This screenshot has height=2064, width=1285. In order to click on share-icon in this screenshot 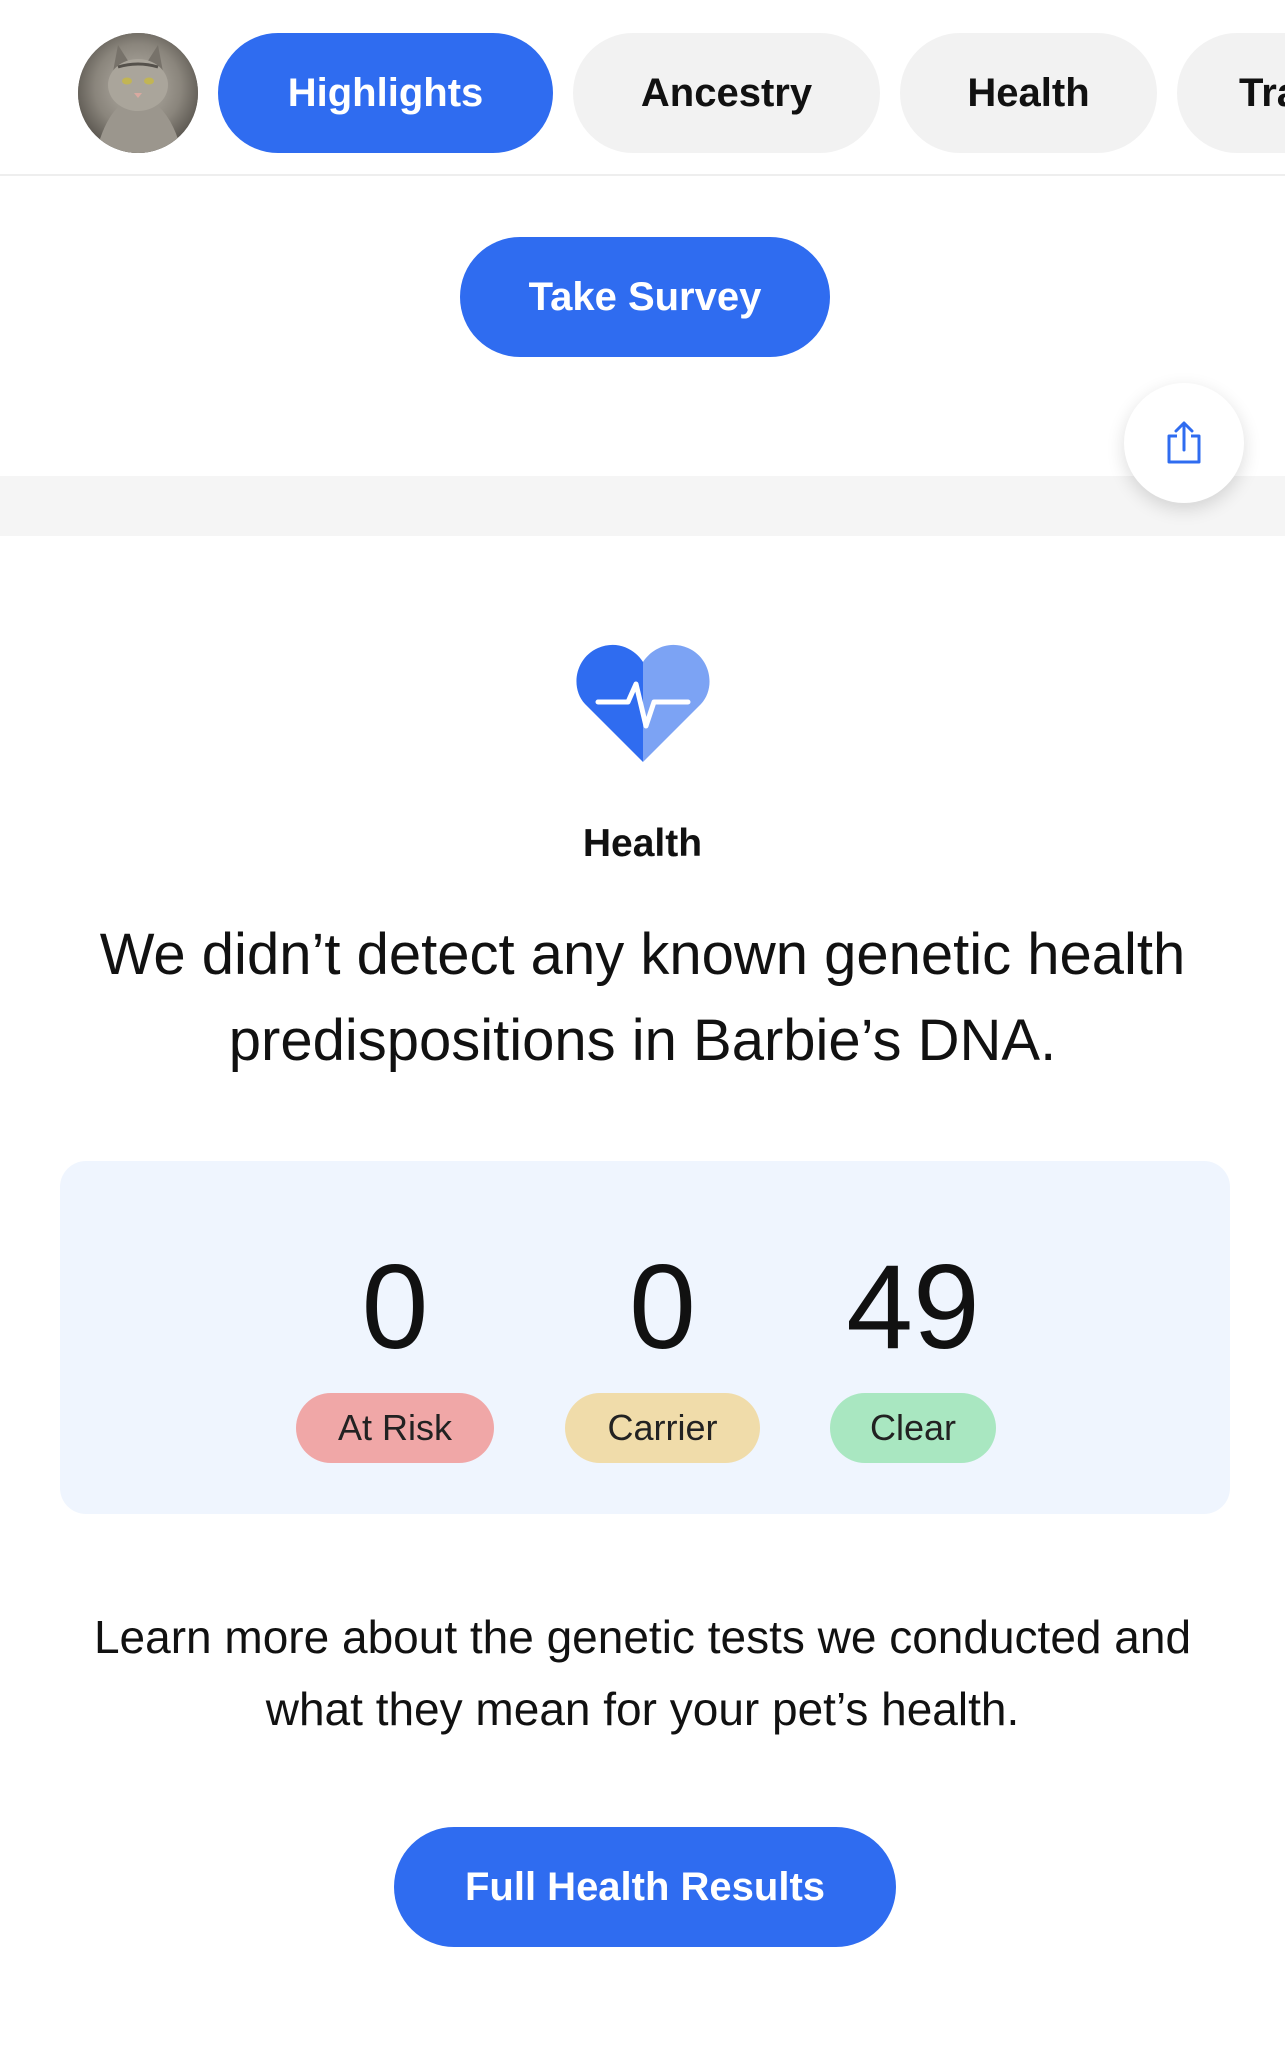, I will do `click(1184, 442)`.